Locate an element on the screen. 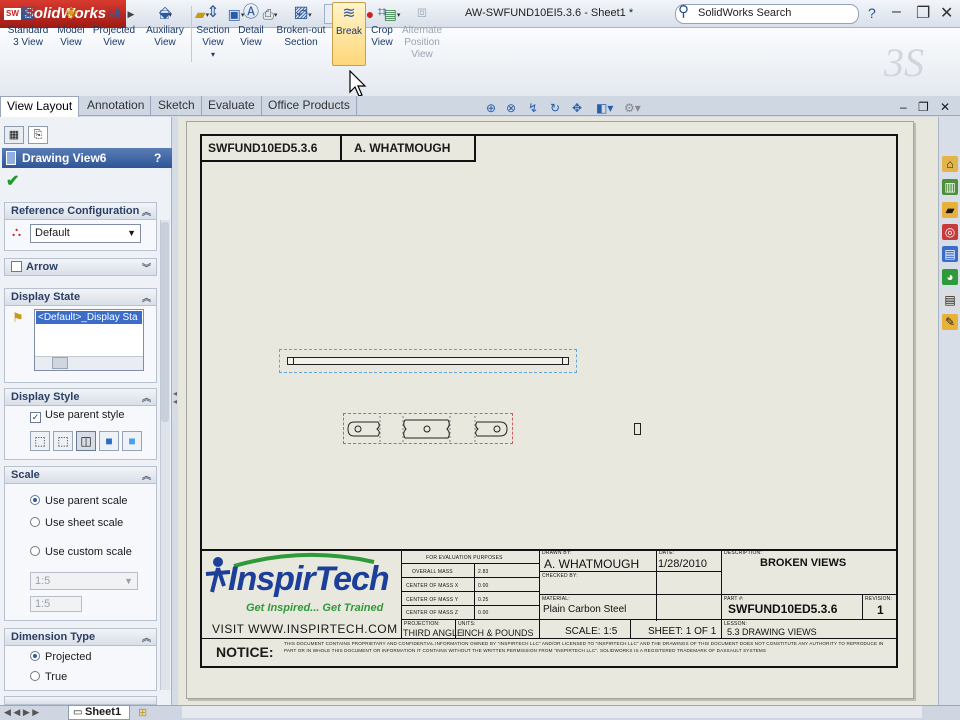 This screenshot has height=720, width=960. tab-view-layout: View Layout is located at coordinates (40, 106).